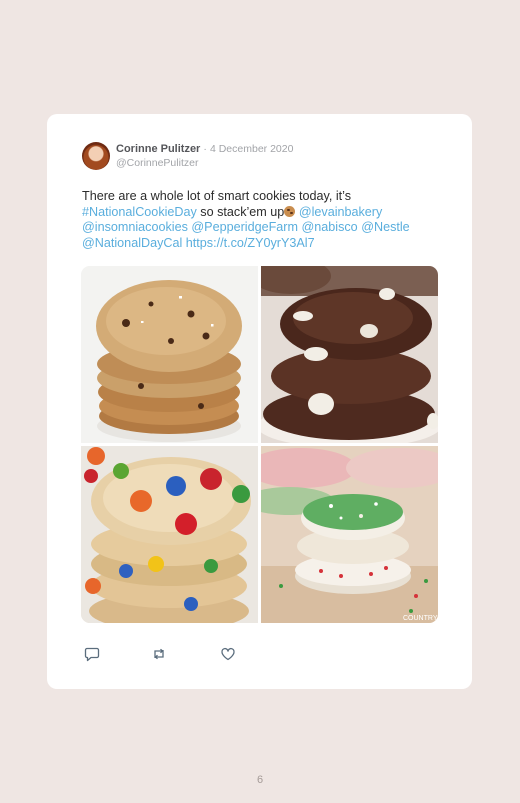 The width and height of the screenshot is (520, 803). I want to click on reply-icon, so click(92, 654).